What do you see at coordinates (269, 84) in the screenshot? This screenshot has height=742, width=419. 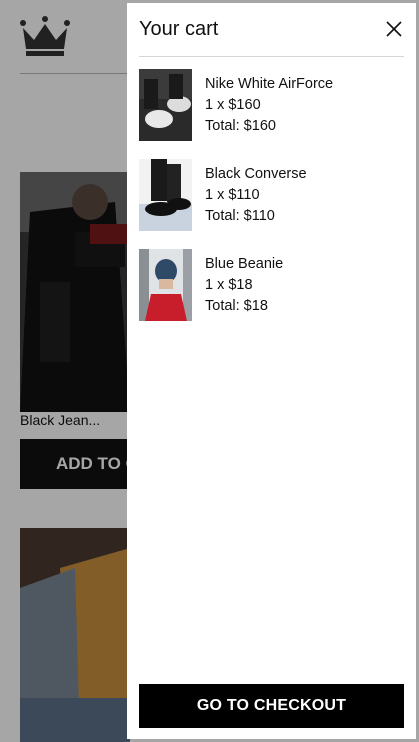 I see `cart-item-name: Nike White AirForce` at bounding box center [269, 84].